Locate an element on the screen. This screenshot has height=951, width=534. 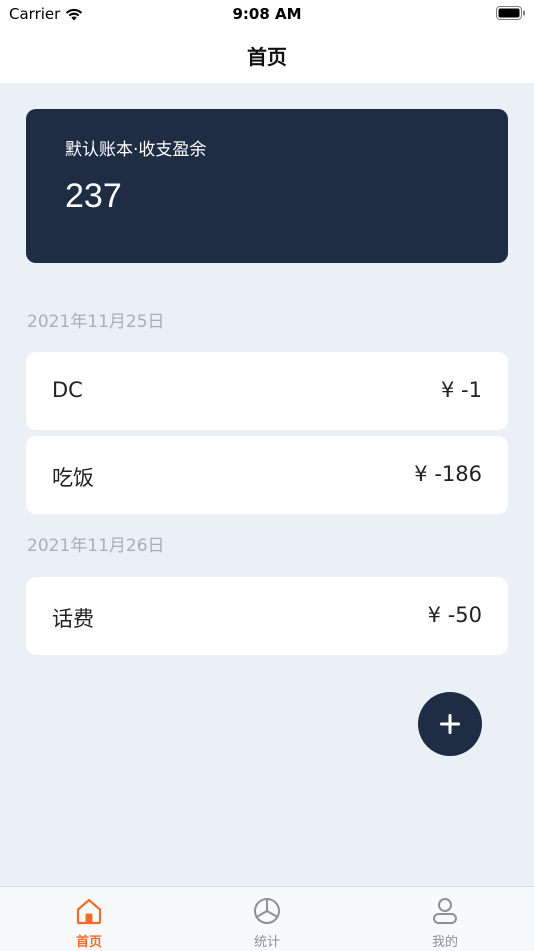
record-row: 话费 ¥ -50 is located at coordinates (267, 616).